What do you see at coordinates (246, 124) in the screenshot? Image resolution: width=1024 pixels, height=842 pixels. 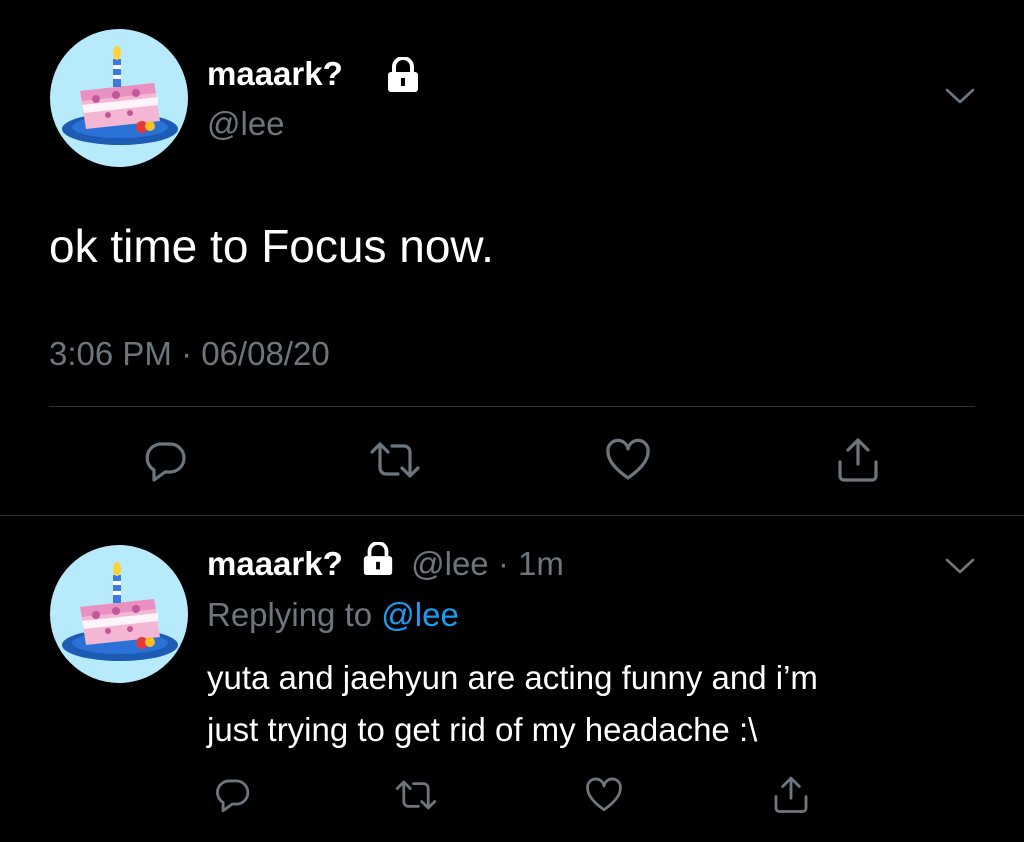 I see `handle: @lee` at bounding box center [246, 124].